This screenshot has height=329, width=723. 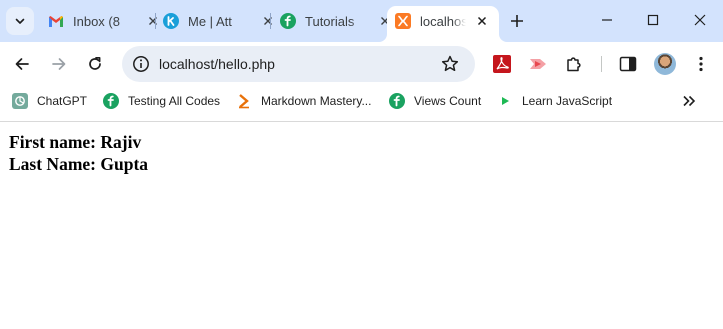 I want to click on reload-icon, so click(x=95, y=63).